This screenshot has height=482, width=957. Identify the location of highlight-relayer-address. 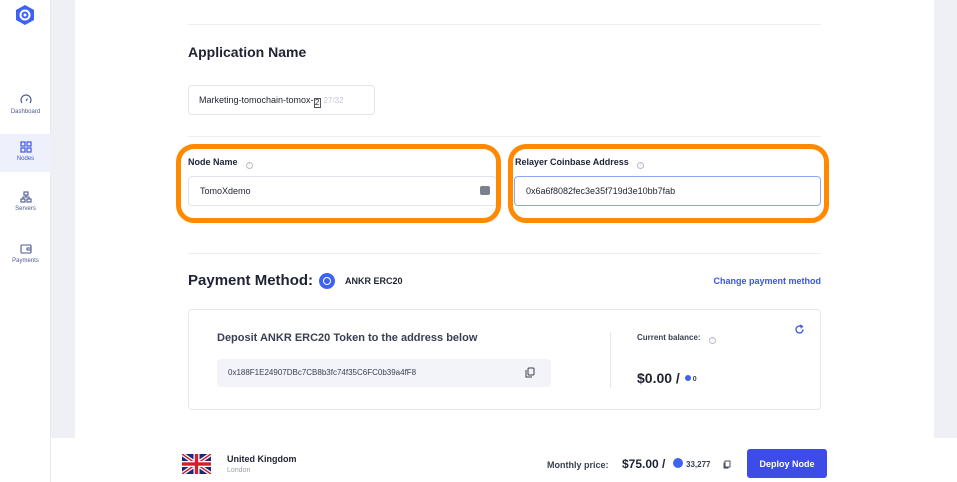
(668, 183).